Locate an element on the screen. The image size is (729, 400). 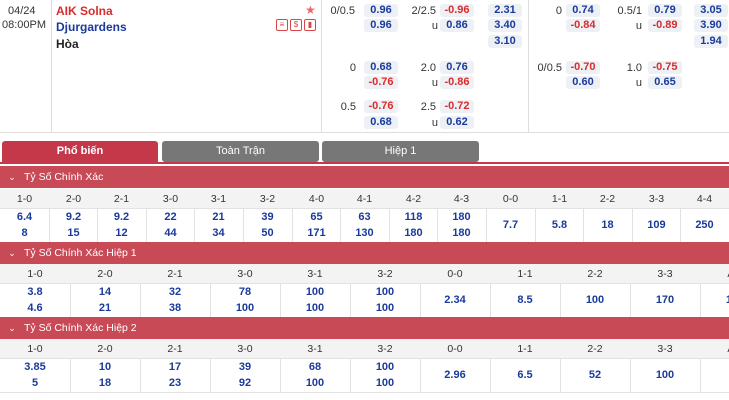
odds-value-home: 63 is located at coordinates (364, 217).